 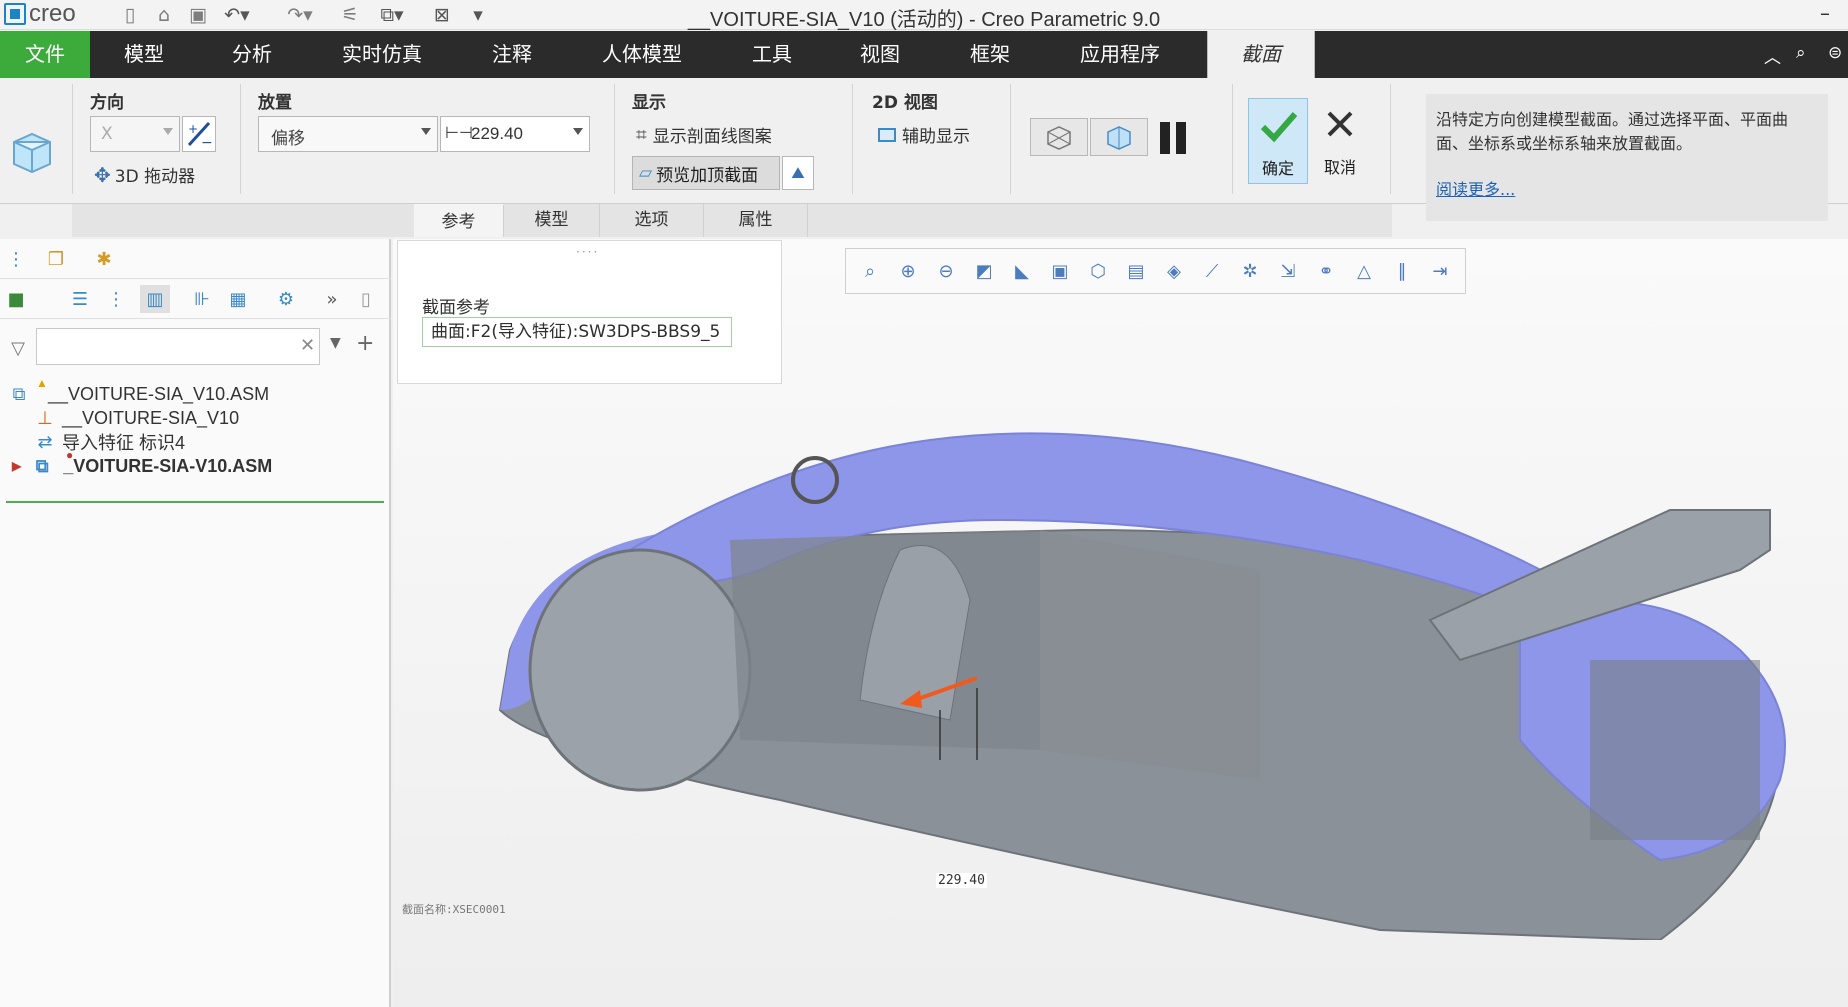 What do you see at coordinates (286, 299) in the screenshot?
I see `gear-icon: ⚙` at bounding box center [286, 299].